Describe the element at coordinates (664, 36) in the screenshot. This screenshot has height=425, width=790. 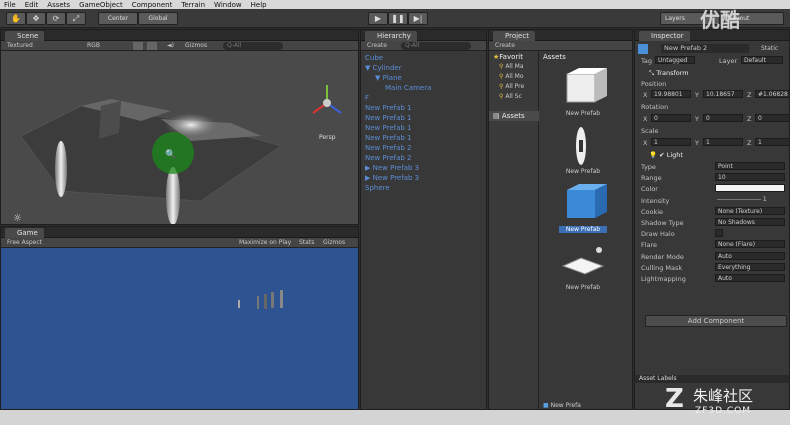
I see `tab-inspector: Inspector` at that location.